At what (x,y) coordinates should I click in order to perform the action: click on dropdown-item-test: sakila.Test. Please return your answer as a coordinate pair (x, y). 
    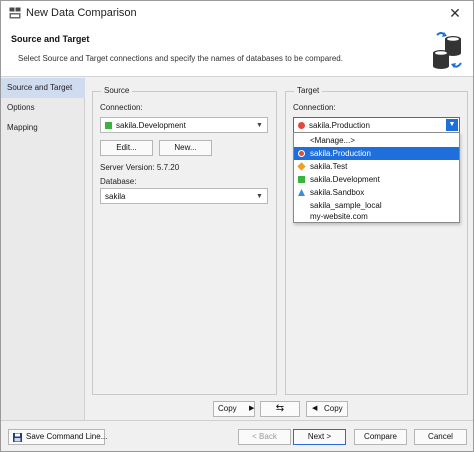
    Looking at the image, I should click on (376, 166).